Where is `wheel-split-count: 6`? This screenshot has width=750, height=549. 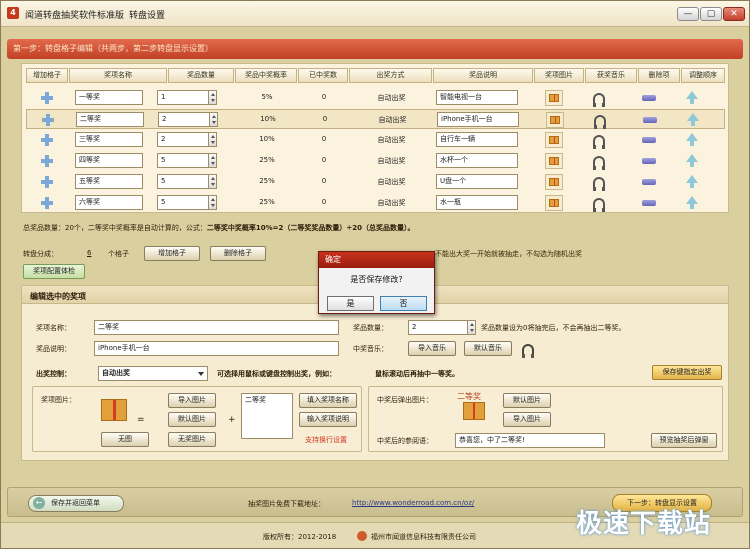 wheel-split-count: 6 is located at coordinates (89, 253).